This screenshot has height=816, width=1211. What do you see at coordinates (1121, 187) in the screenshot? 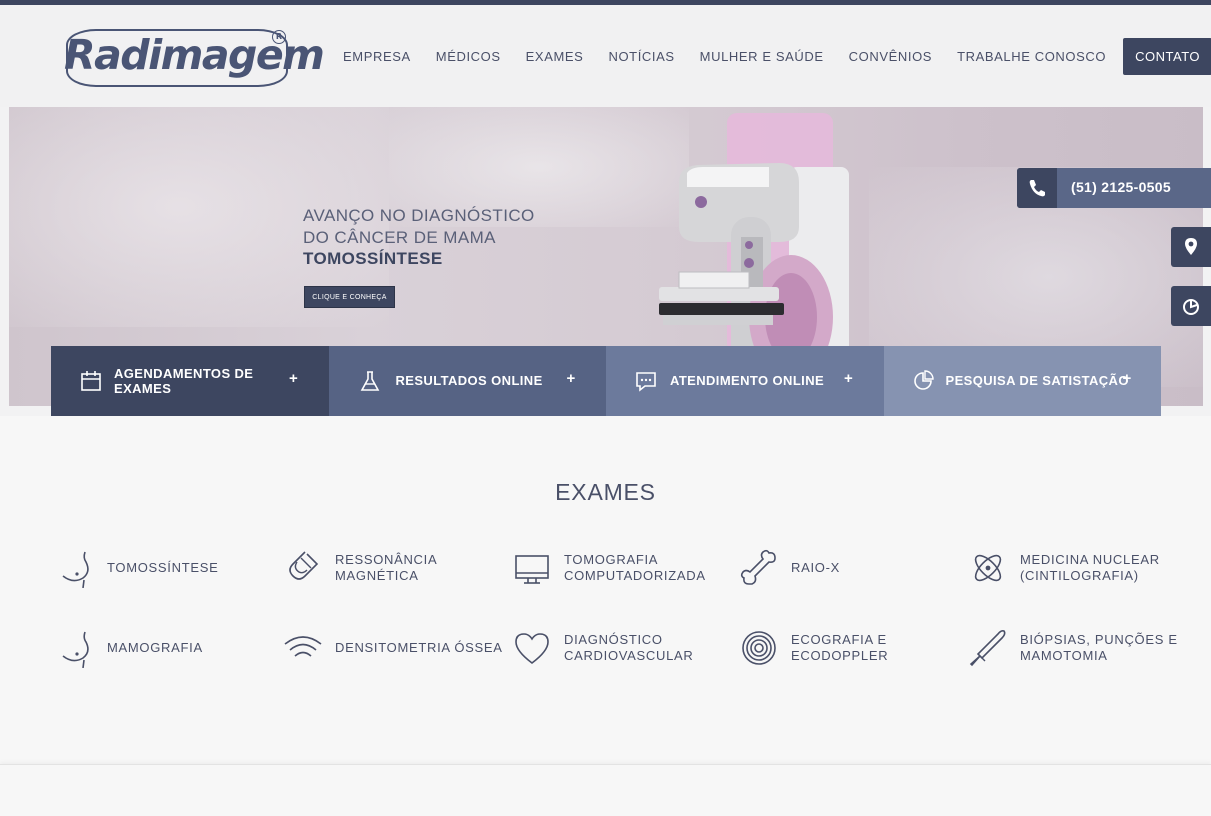
I see `phone-number: (51) 2125-0505` at bounding box center [1121, 187].